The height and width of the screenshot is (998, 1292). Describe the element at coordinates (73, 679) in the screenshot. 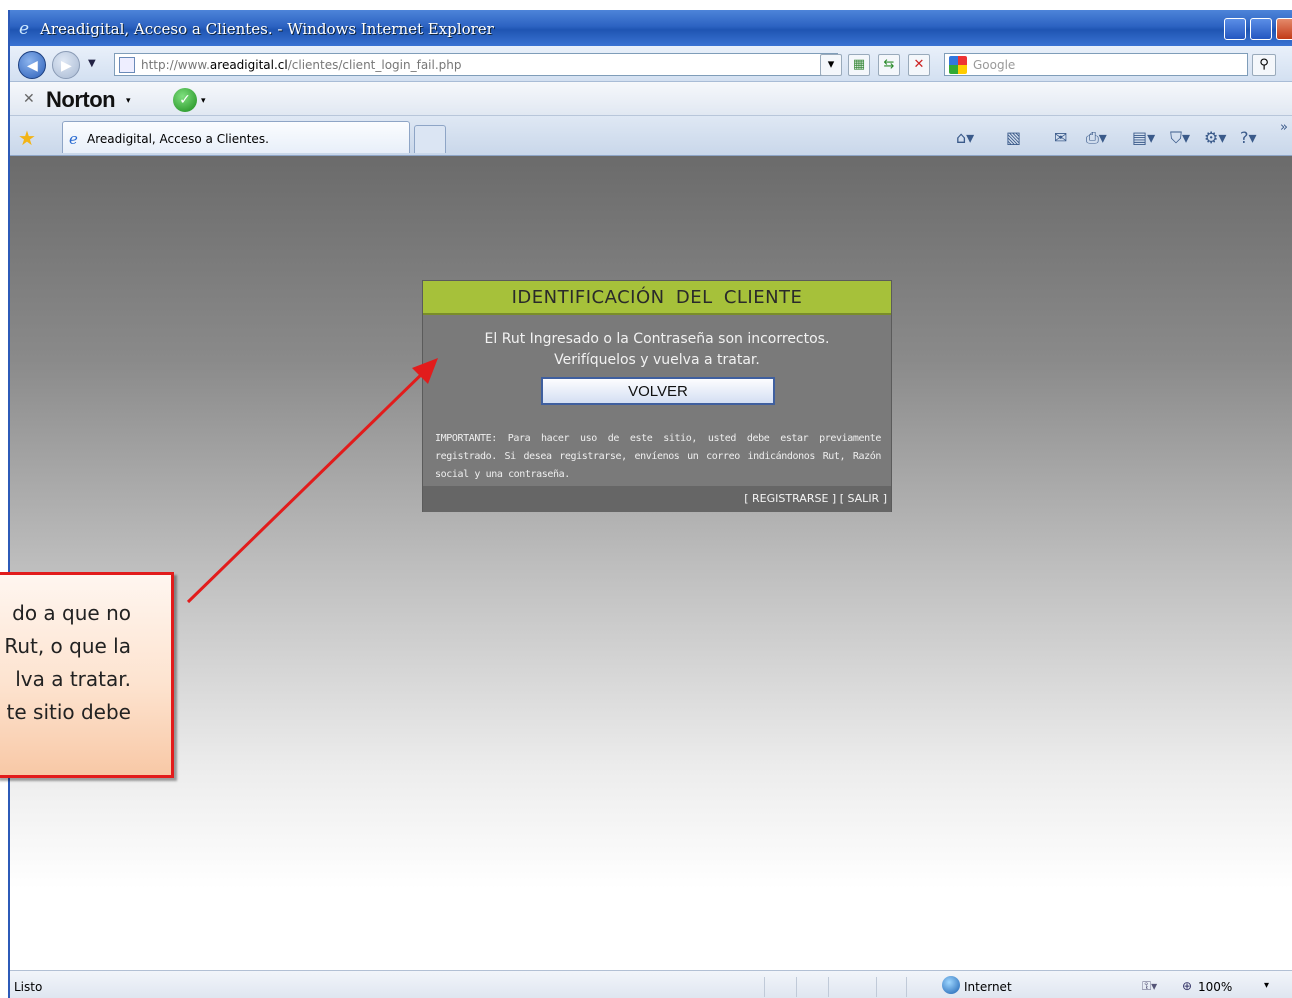

I see `callout-line: lva a tratar.` at that location.